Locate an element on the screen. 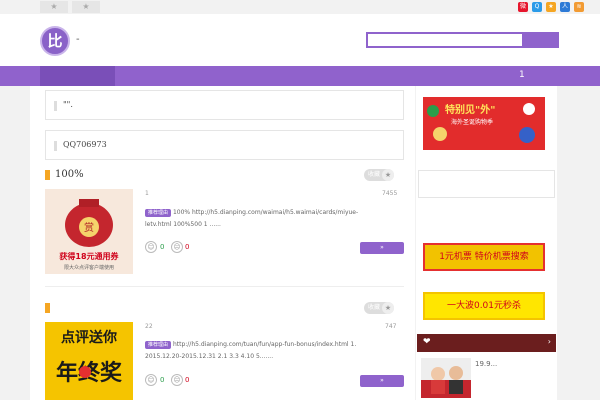 This screenshot has width=600, height=400. notice-text: QQ706973 is located at coordinates (85, 144).